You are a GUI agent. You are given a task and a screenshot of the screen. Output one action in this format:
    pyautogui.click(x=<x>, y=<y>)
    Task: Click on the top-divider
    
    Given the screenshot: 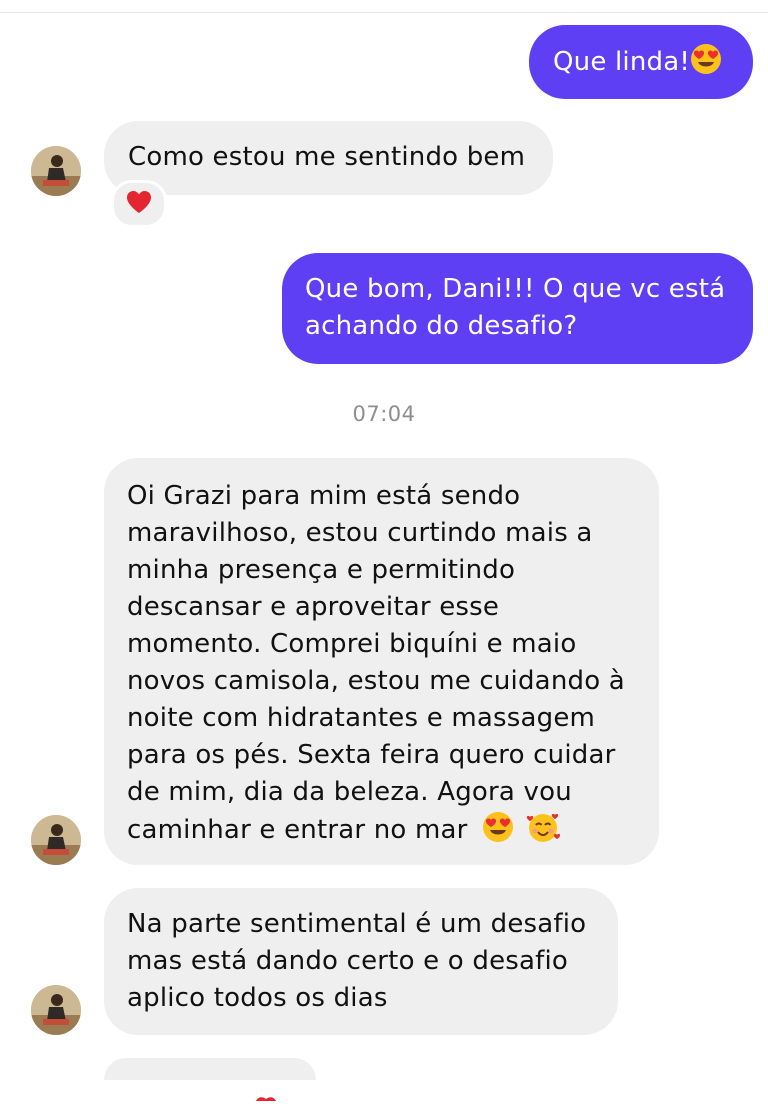 What is the action you would take?
    pyautogui.click(x=384, y=6)
    